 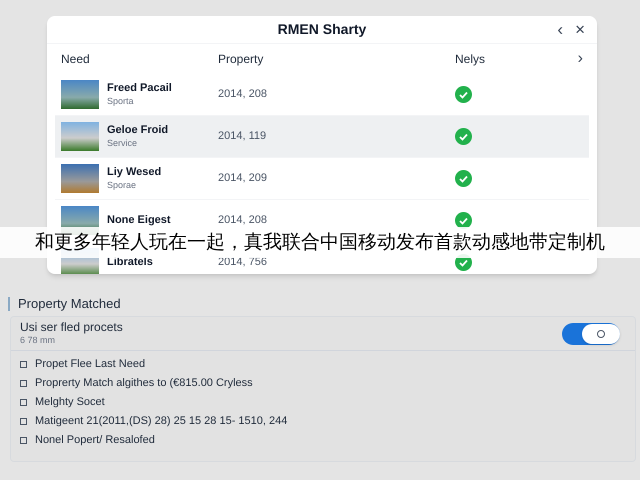 I want to click on option-label: Propet Flee Last Need, so click(x=90, y=364).